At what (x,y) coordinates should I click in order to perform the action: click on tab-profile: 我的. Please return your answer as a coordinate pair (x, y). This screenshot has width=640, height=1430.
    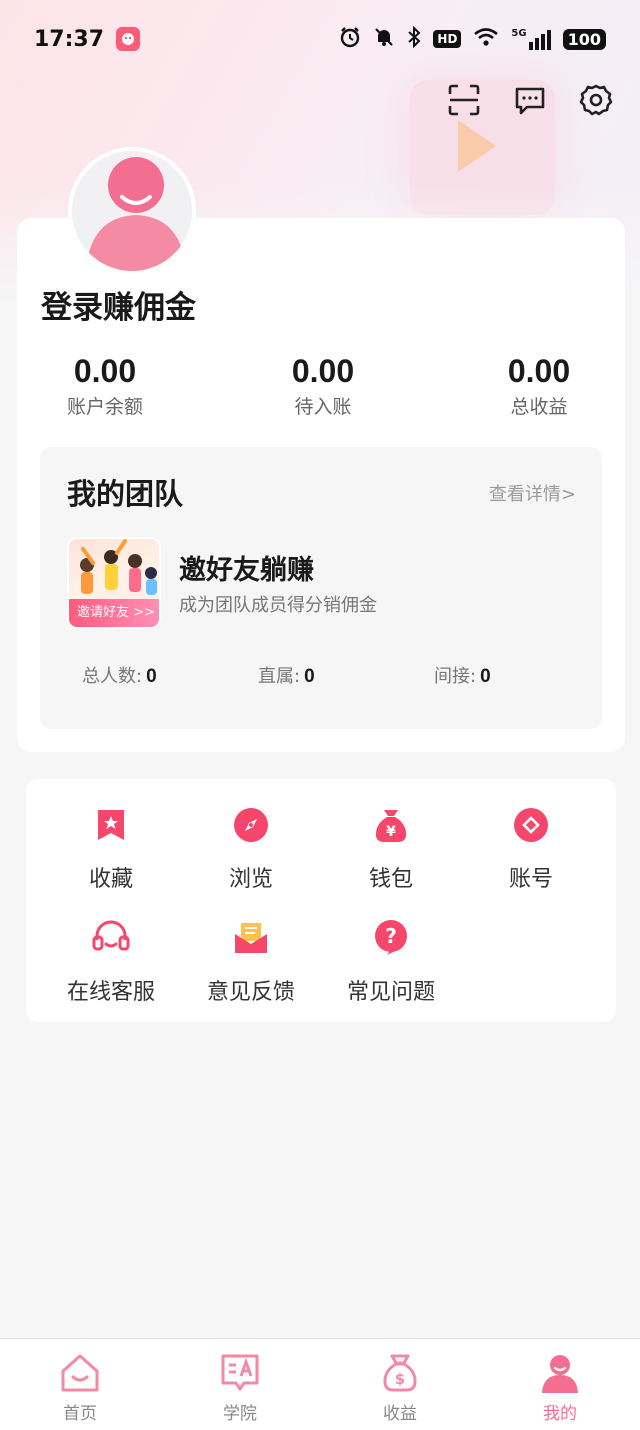
    Looking at the image, I should click on (560, 1387).